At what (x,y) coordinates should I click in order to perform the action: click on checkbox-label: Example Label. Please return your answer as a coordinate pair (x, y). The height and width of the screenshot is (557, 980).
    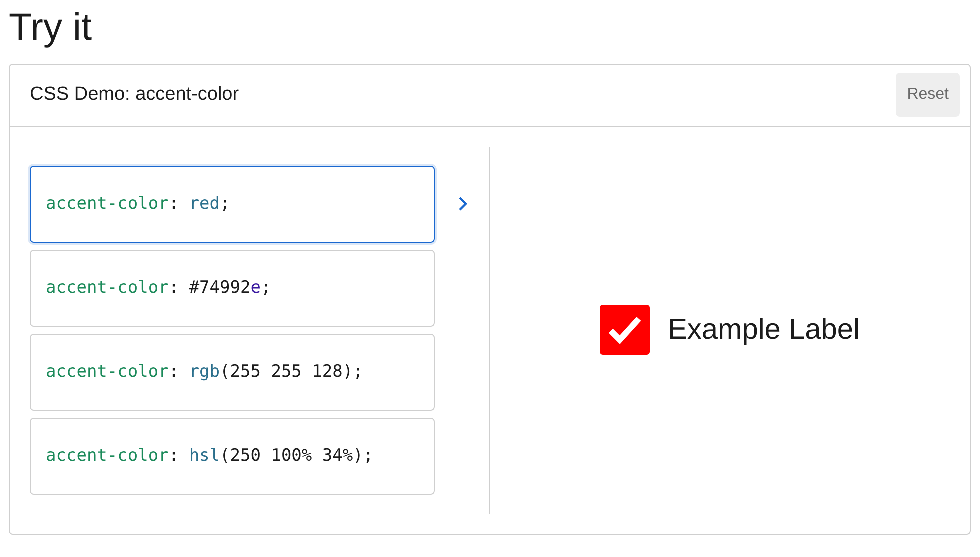
    Looking at the image, I should click on (764, 330).